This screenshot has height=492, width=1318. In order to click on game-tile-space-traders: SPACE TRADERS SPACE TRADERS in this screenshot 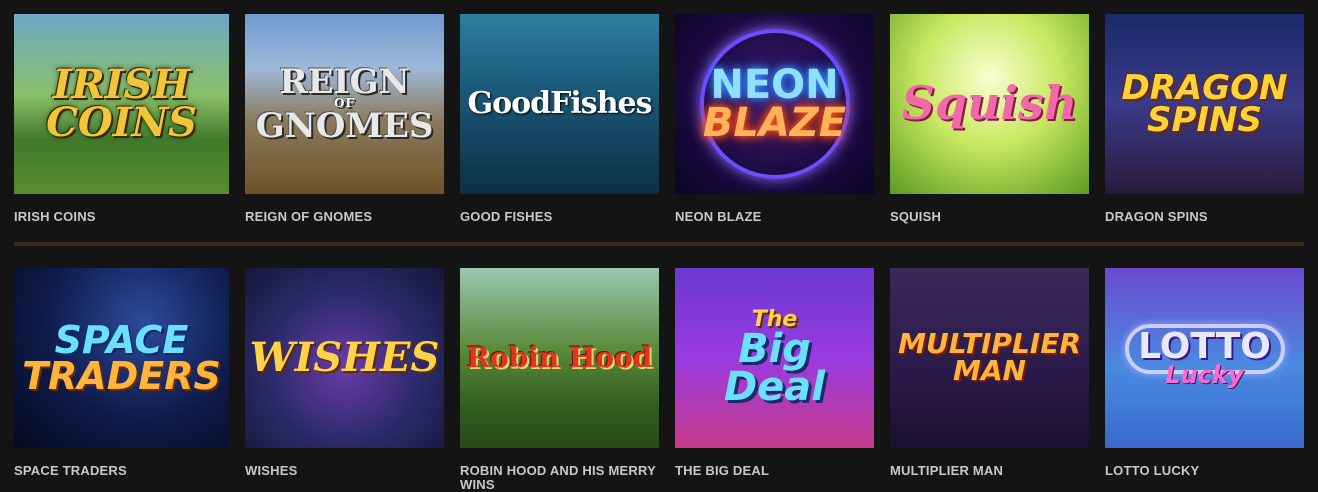, I will do `click(121, 373)`.